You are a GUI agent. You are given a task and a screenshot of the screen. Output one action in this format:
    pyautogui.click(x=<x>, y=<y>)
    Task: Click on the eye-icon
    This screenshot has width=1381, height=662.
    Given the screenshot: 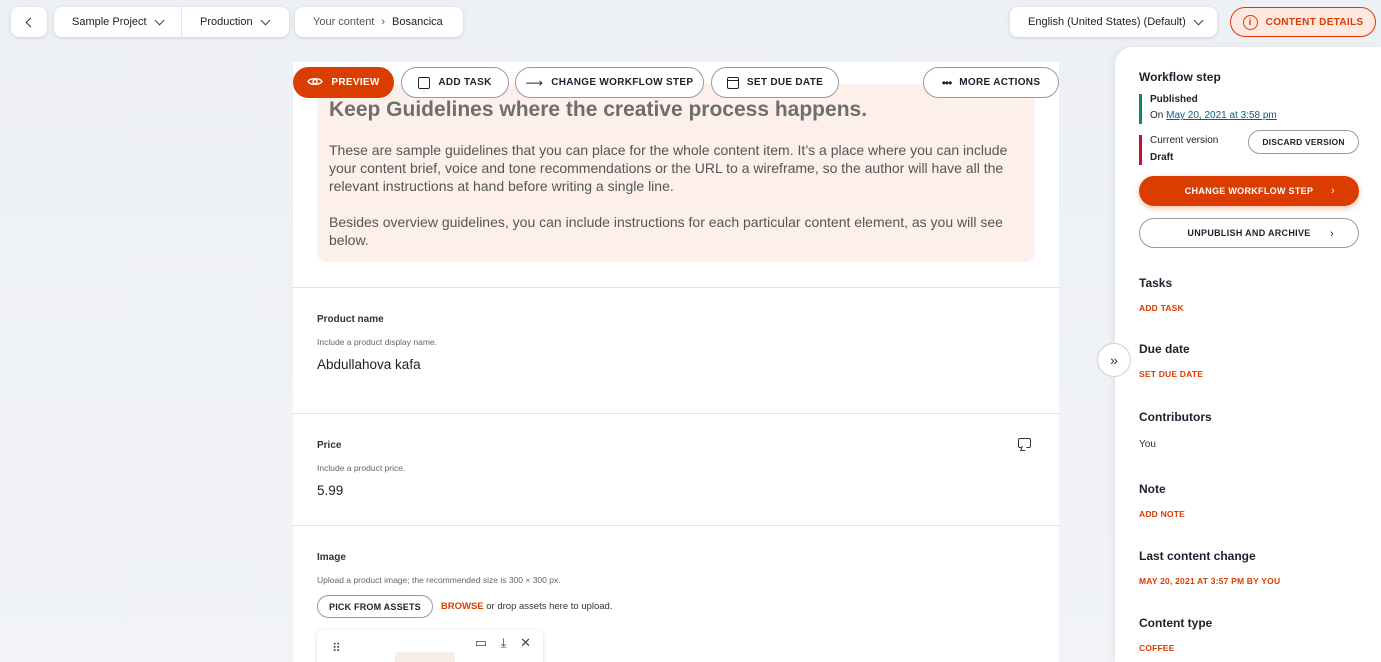 What is the action you would take?
    pyautogui.click(x=315, y=83)
    